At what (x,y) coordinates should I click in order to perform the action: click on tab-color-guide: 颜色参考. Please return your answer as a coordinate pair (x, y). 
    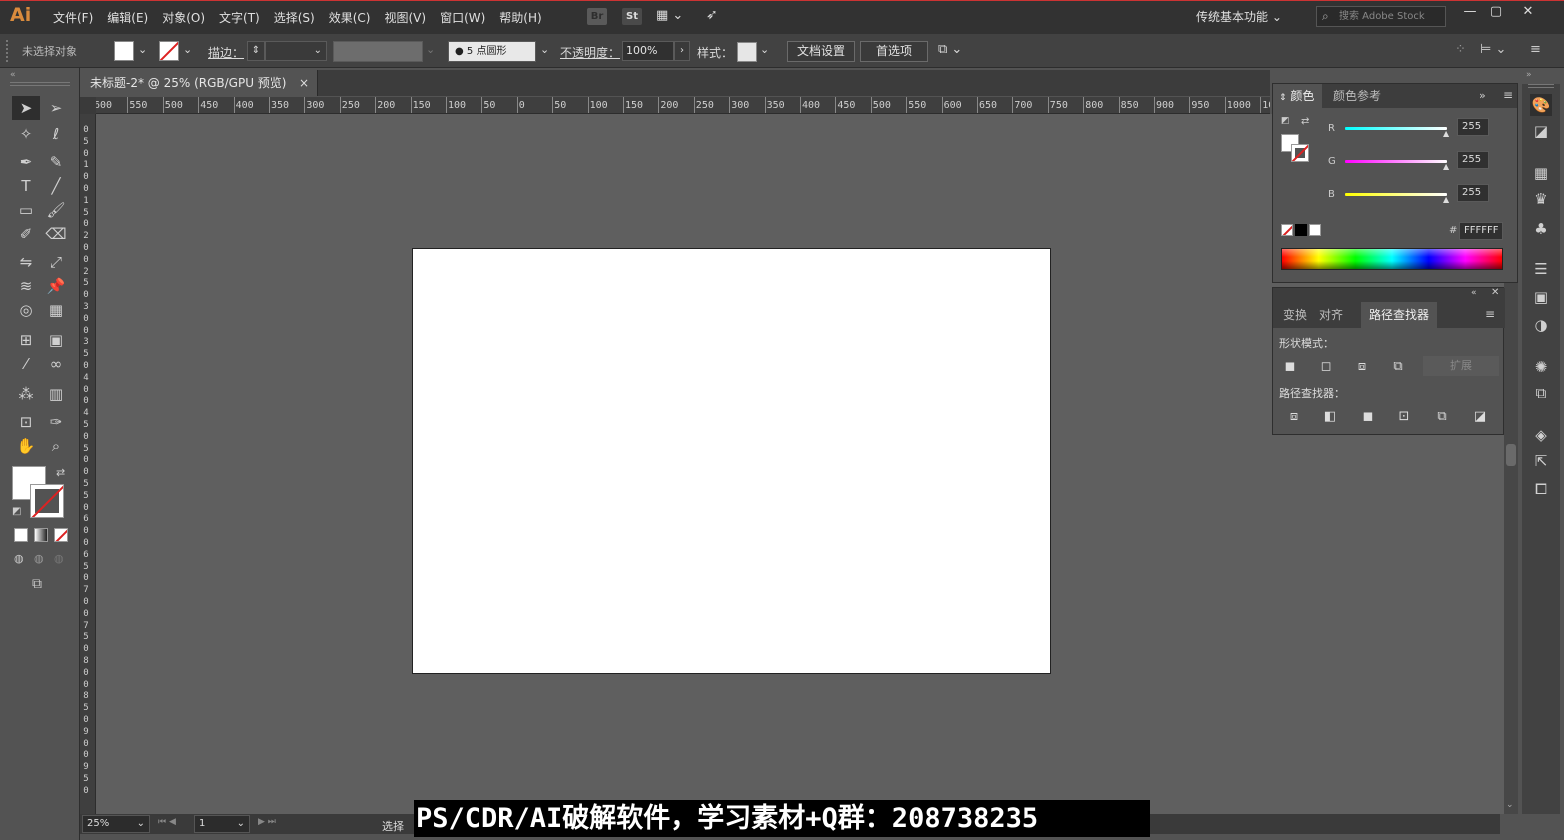
    Looking at the image, I should click on (1357, 96).